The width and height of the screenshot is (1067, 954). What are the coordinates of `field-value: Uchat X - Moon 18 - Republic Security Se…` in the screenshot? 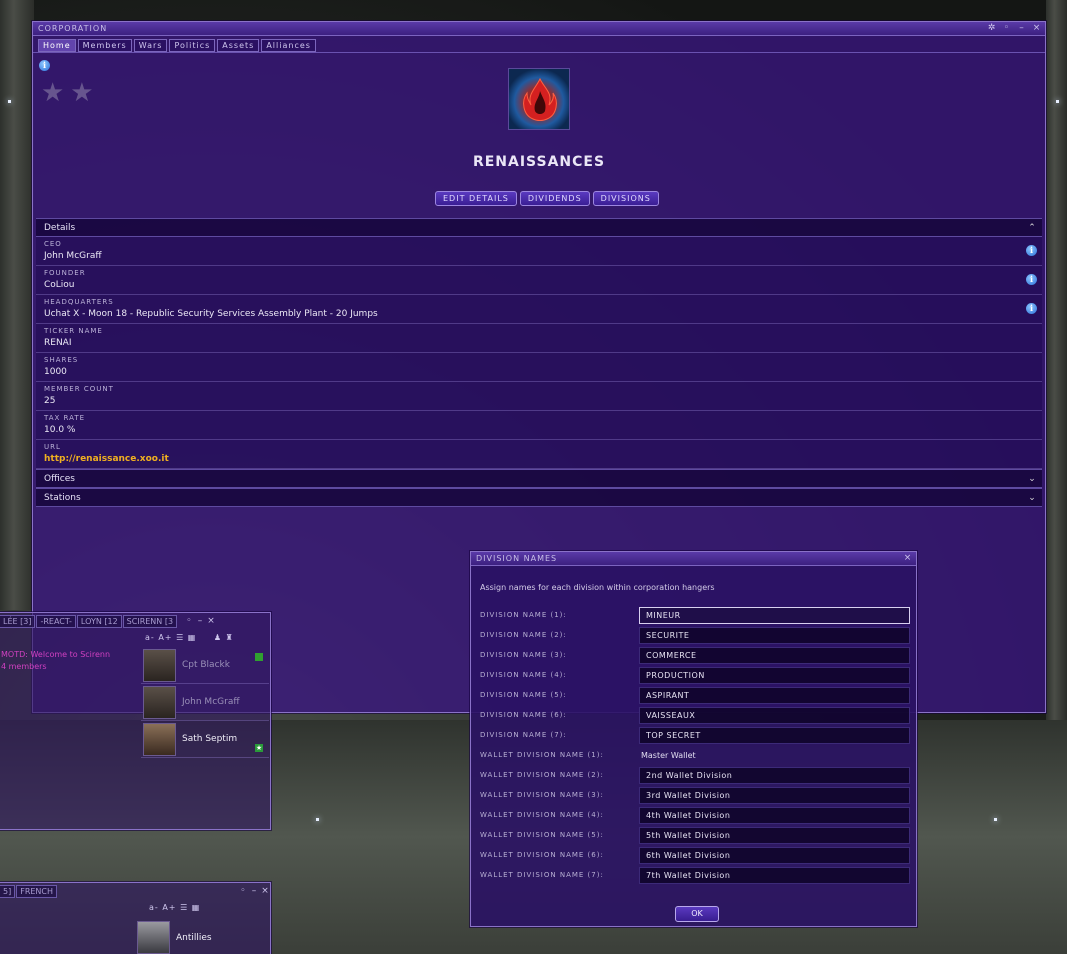 It's located at (211, 314).